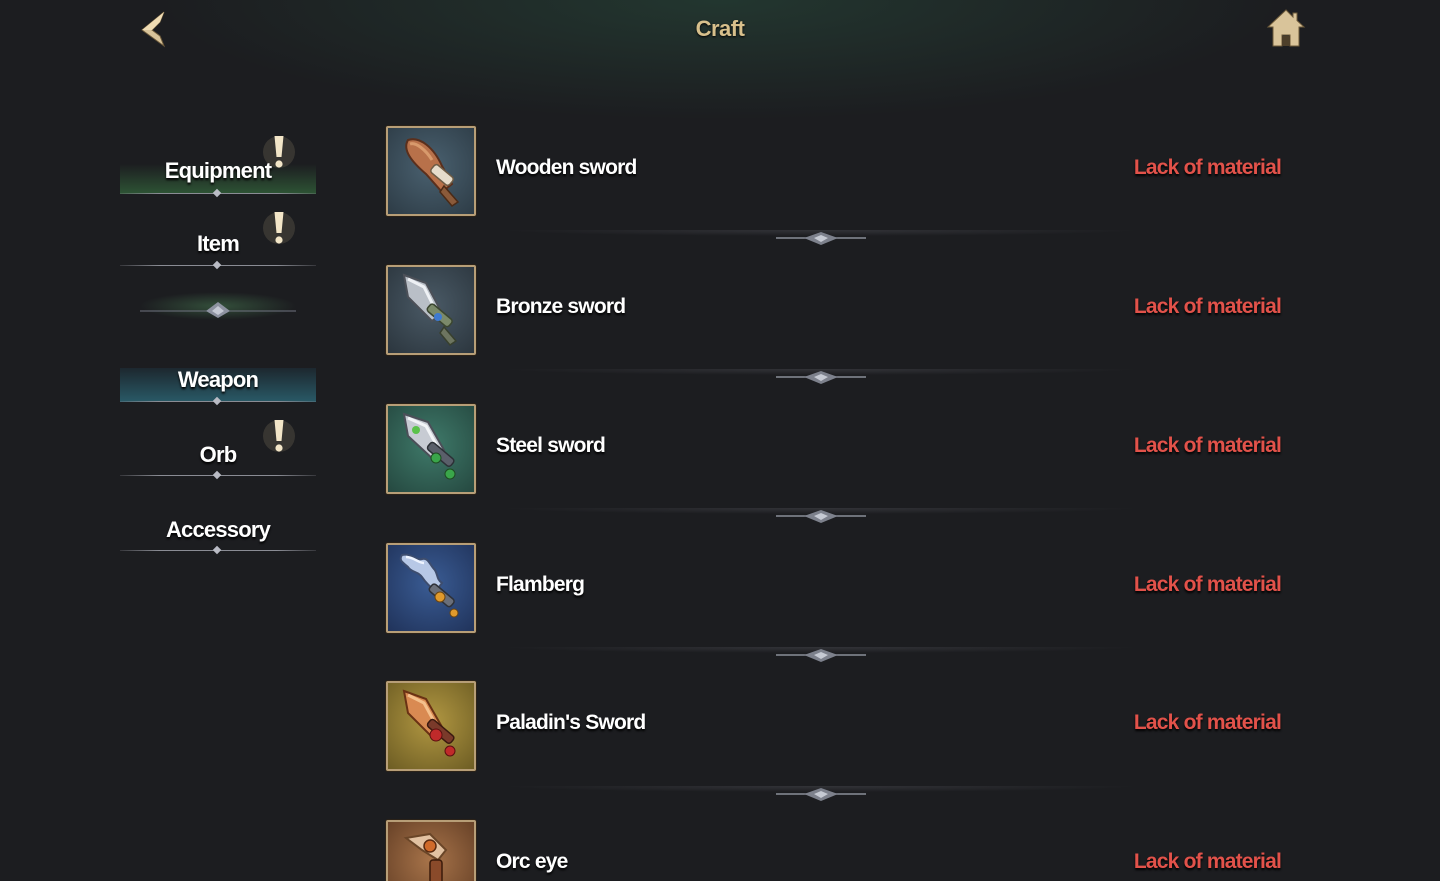 The height and width of the screenshot is (881, 1440). I want to click on tab-weapon: Weapon, so click(218, 378).